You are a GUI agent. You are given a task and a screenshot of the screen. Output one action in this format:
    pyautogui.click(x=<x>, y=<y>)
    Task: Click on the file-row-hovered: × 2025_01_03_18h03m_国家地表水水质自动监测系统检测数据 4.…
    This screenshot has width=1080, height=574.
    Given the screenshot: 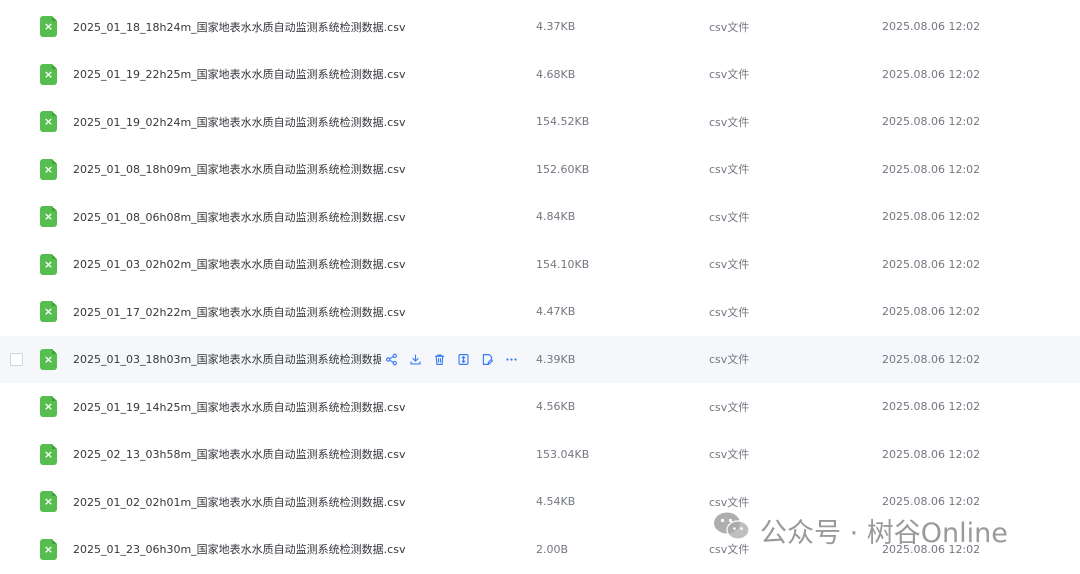 What is the action you would take?
    pyautogui.click(x=540, y=359)
    